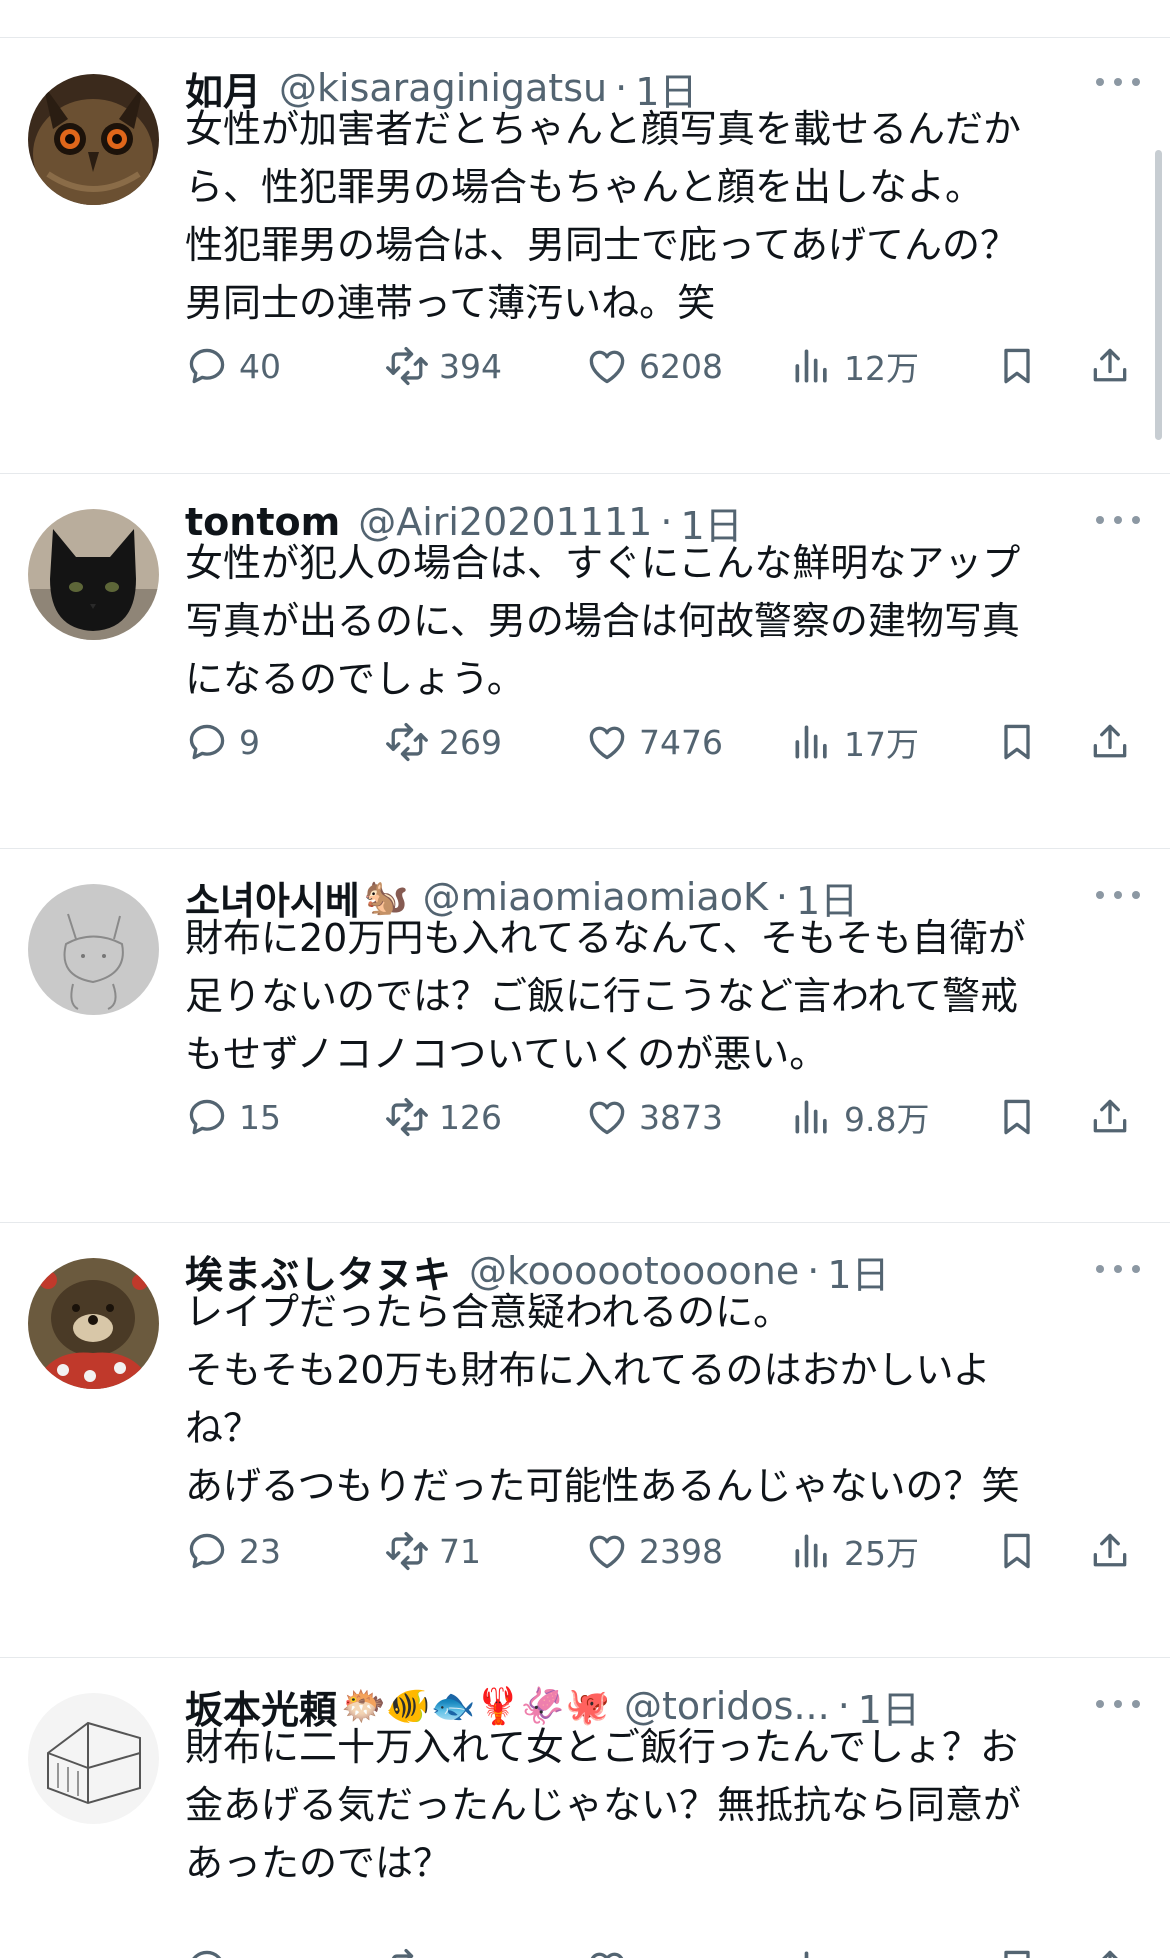 The width and height of the screenshot is (1170, 1958). I want to click on avatar-house-sketch, so click(93, 1758).